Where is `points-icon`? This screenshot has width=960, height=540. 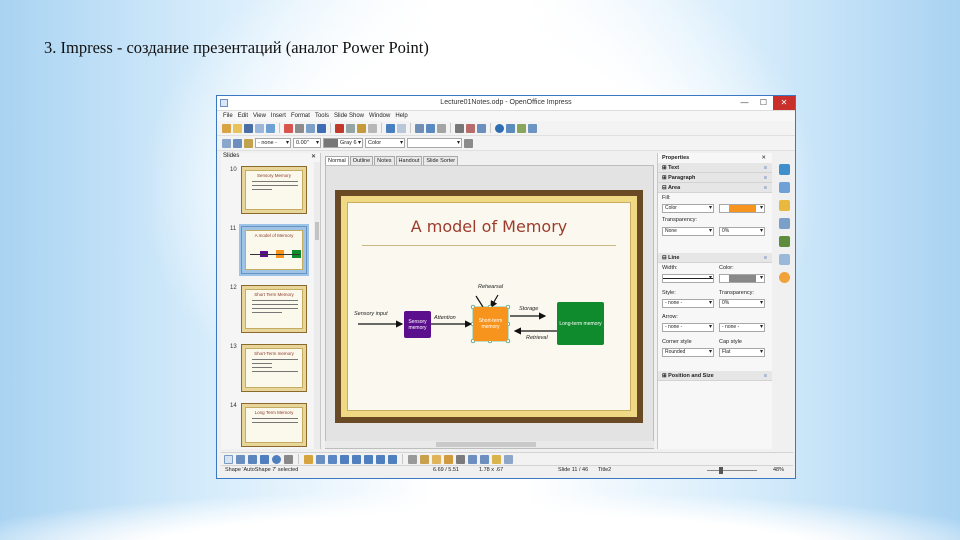
points-icon is located at coordinates (412, 459).